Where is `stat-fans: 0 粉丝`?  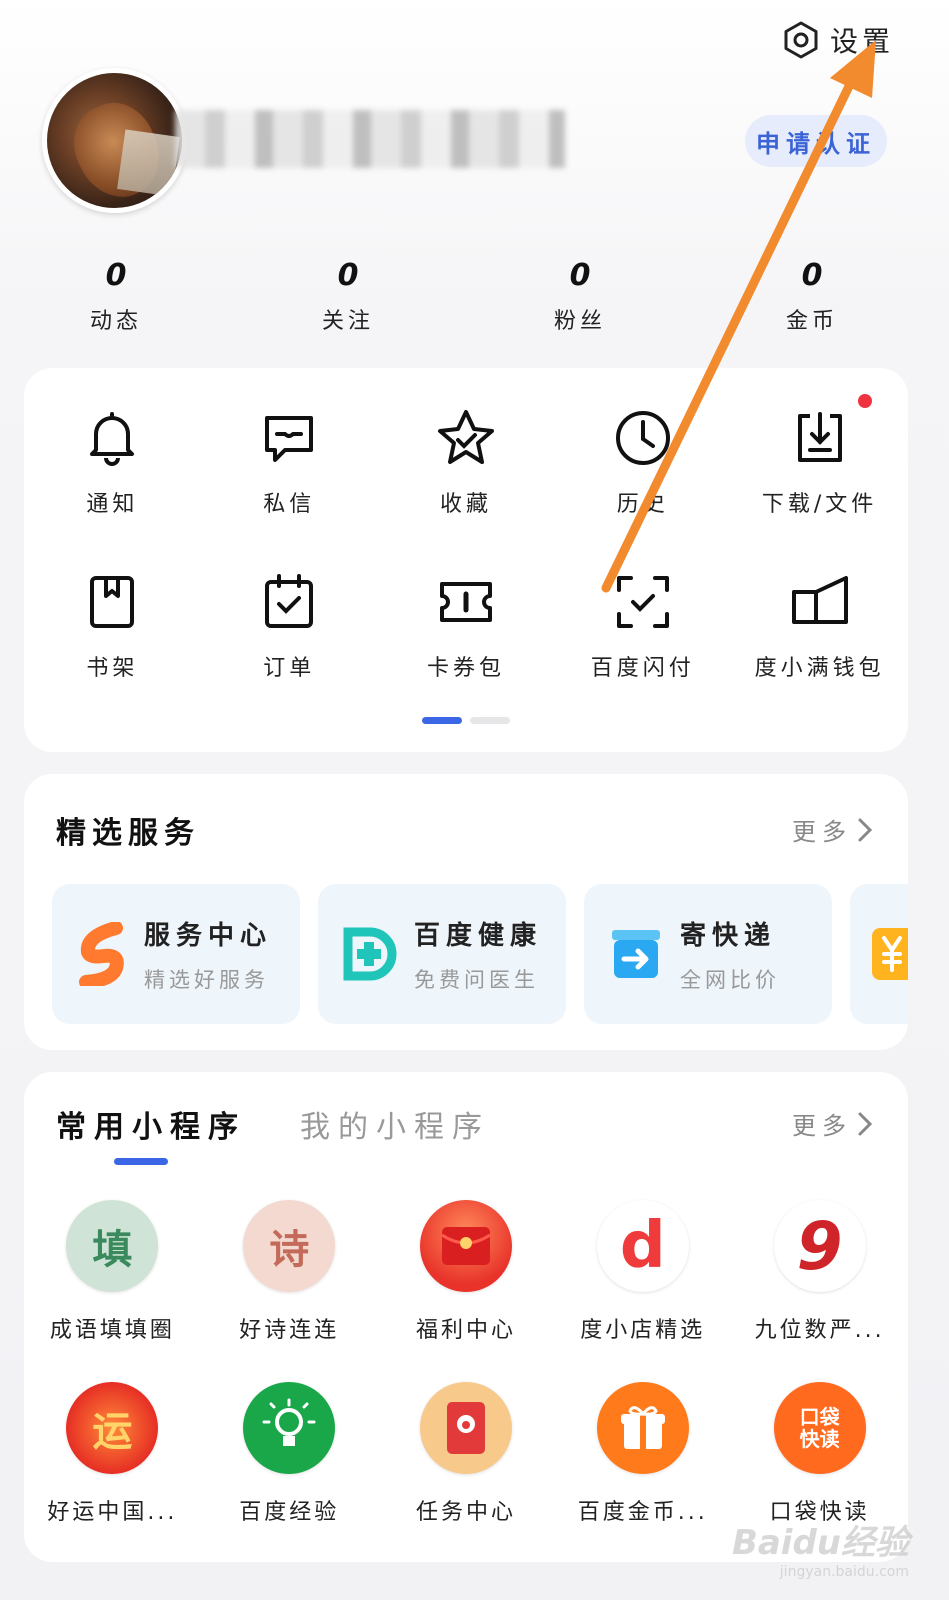 stat-fans: 0 粉丝 is located at coordinates (580, 296).